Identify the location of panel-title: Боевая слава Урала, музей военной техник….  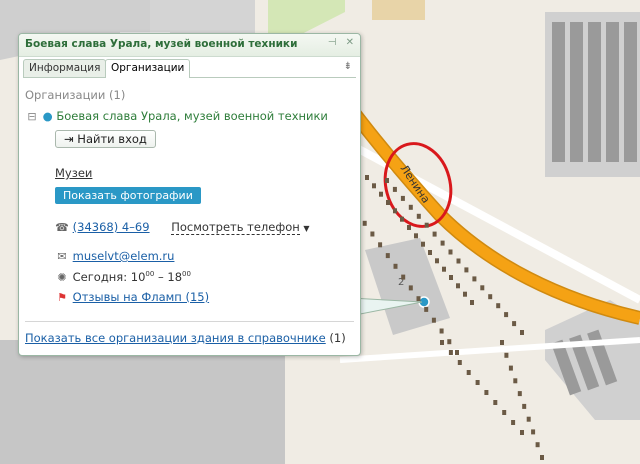
(161, 44).